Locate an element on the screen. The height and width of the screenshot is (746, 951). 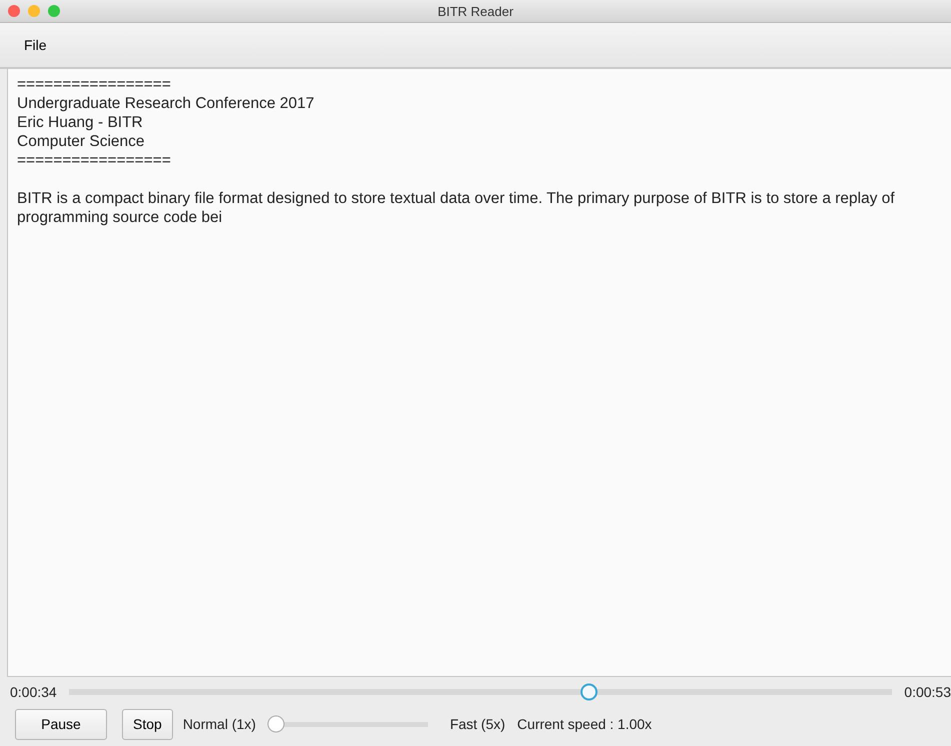
stop-button: Stop is located at coordinates (147, 724).